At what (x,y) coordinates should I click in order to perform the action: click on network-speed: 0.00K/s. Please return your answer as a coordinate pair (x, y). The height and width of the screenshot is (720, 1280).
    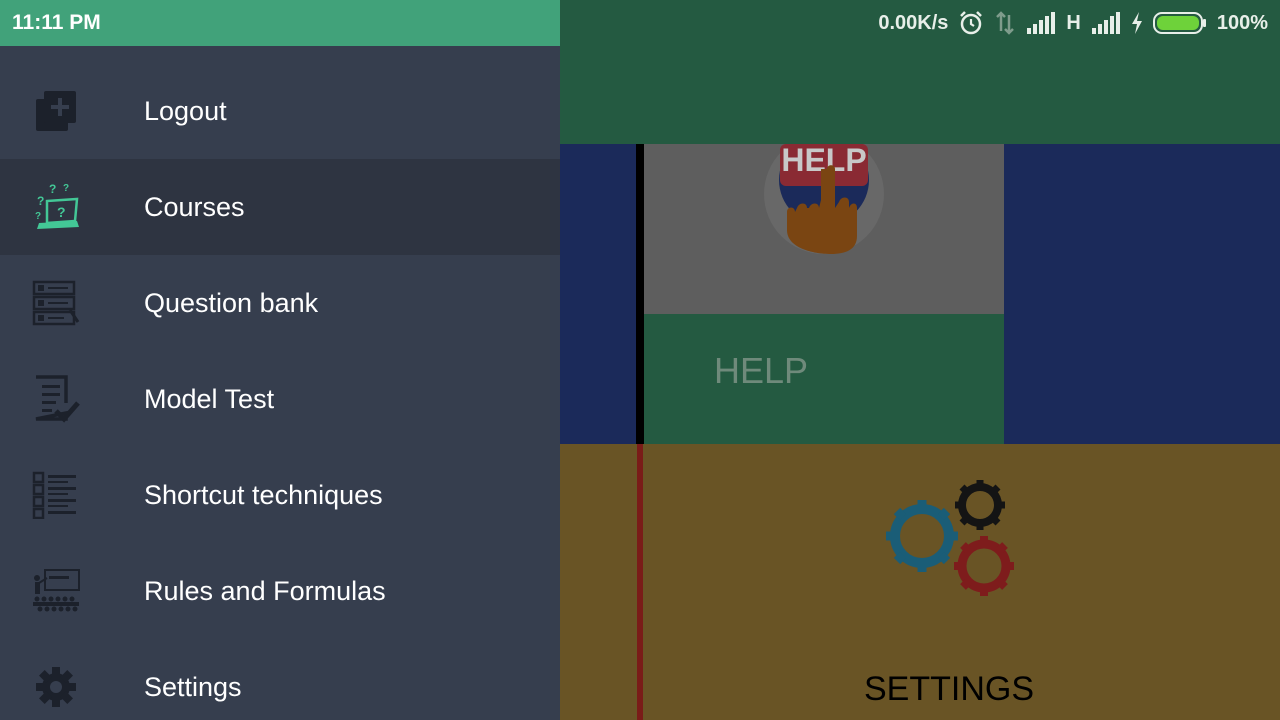
    Looking at the image, I should click on (913, 22).